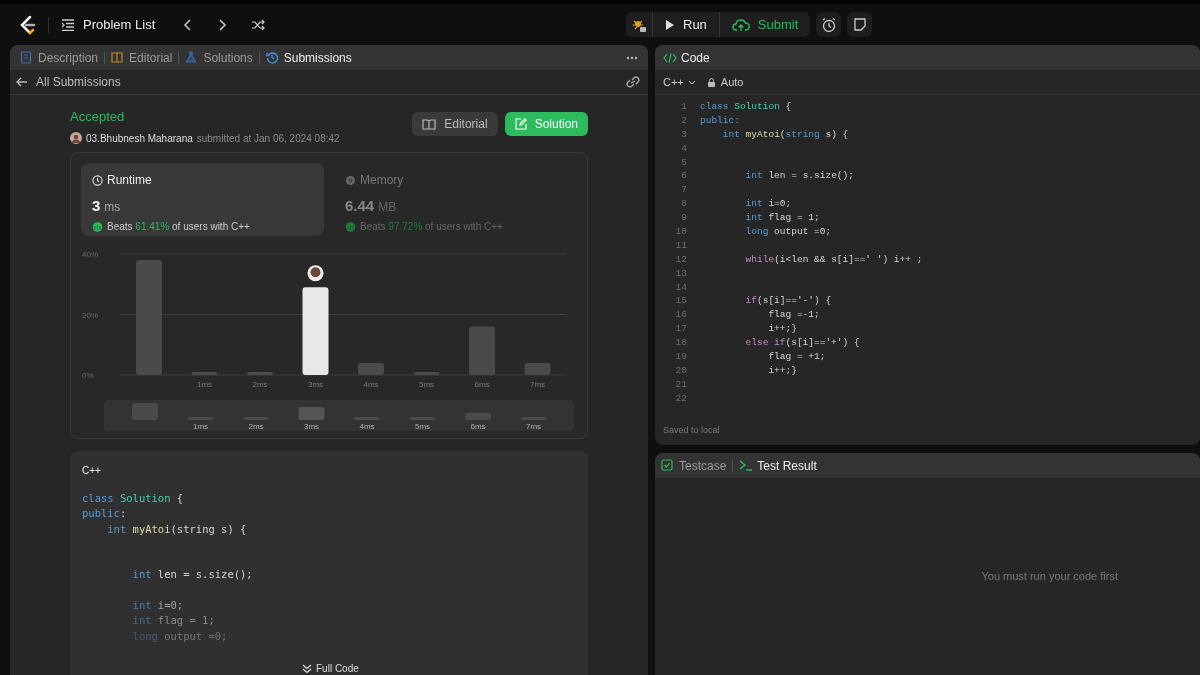 The height and width of the screenshot is (675, 1200). Describe the element at coordinates (684, 148) in the screenshot. I see `line-number: 4` at that location.